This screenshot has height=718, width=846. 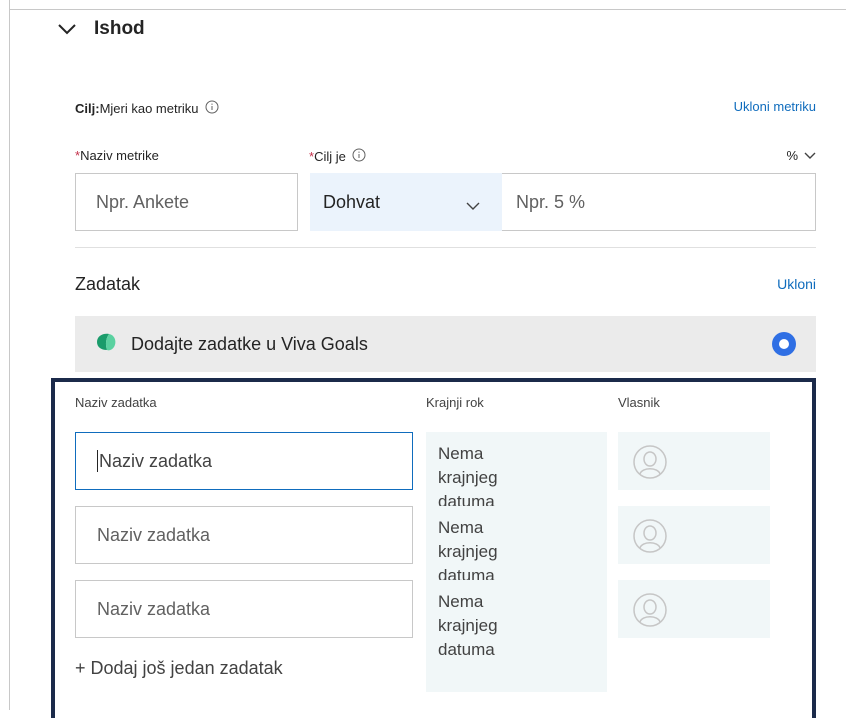 What do you see at coordinates (119, 155) in the screenshot?
I see `metric-name-label-text: Naziv metrike` at bounding box center [119, 155].